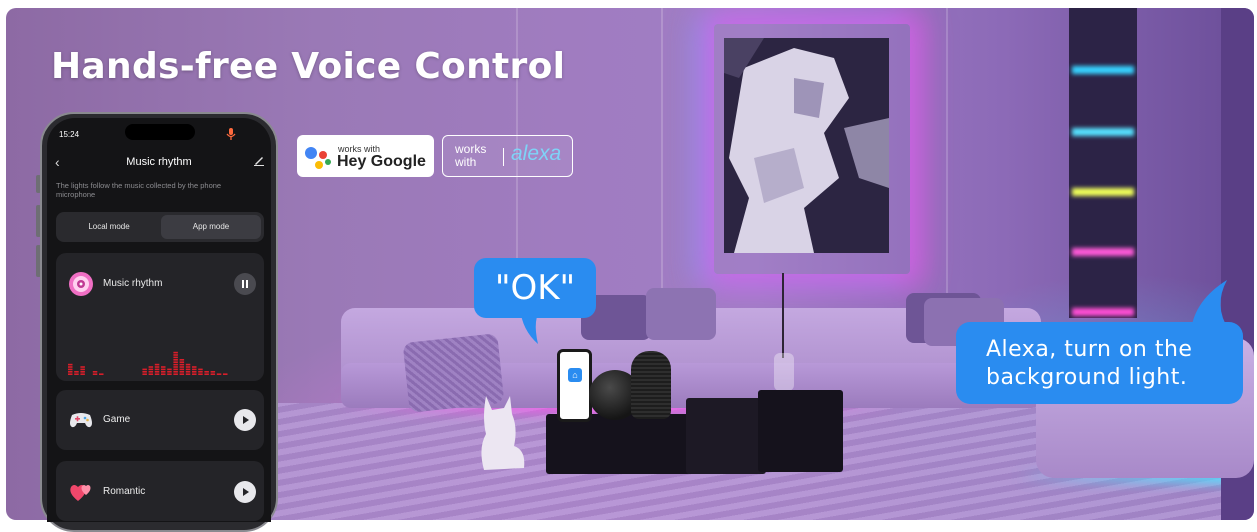 The image size is (1257, 532). Describe the element at coordinates (1103, 163) in the screenshot. I see `shelf-unit` at that location.